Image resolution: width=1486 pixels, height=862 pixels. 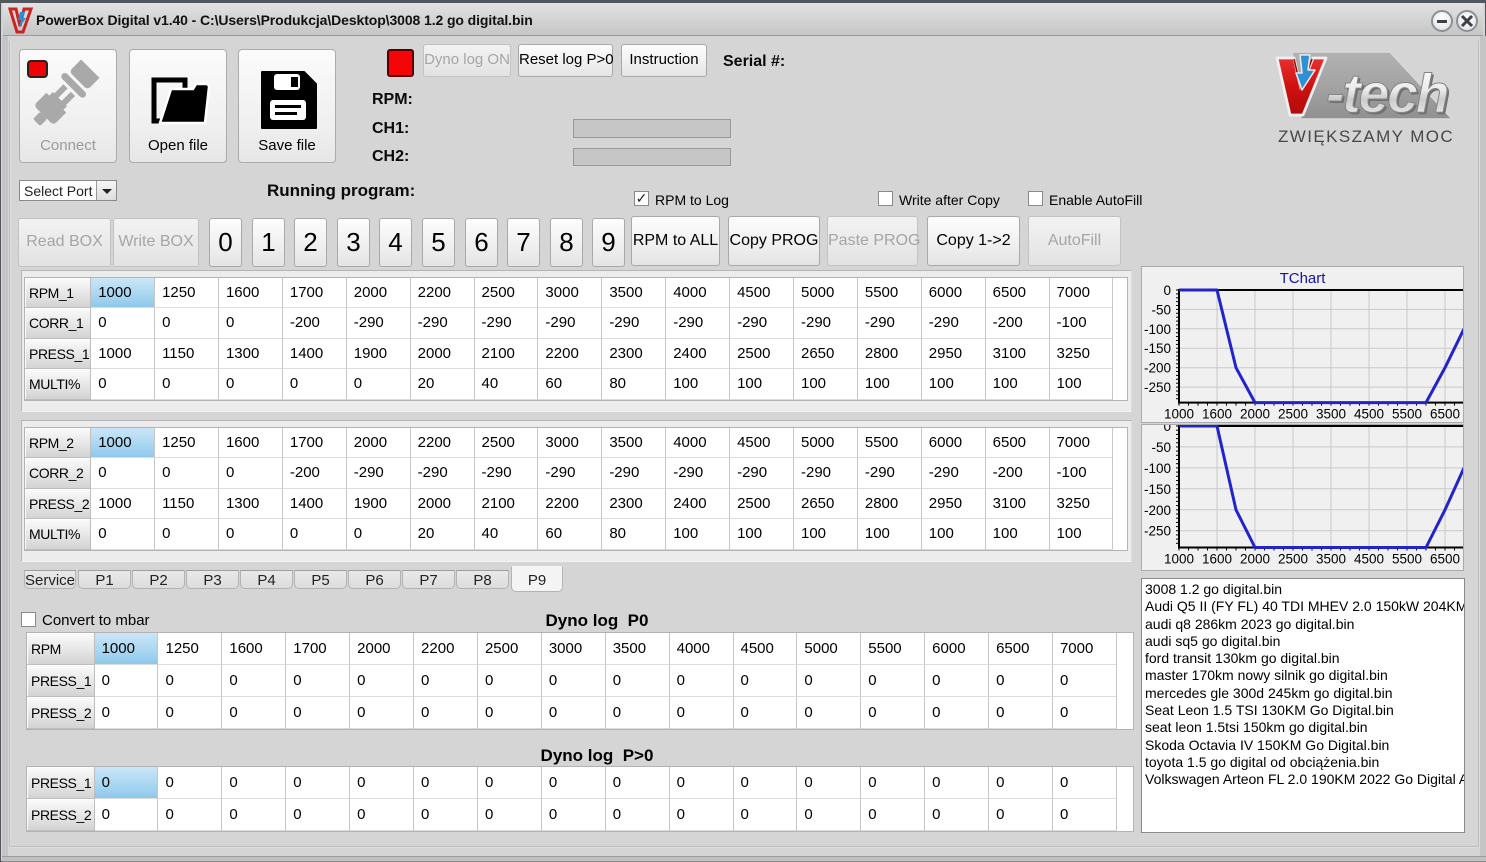 What do you see at coordinates (1303, 278) in the screenshot?
I see `svg-text: TChart` at bounding box center [1303, 278].